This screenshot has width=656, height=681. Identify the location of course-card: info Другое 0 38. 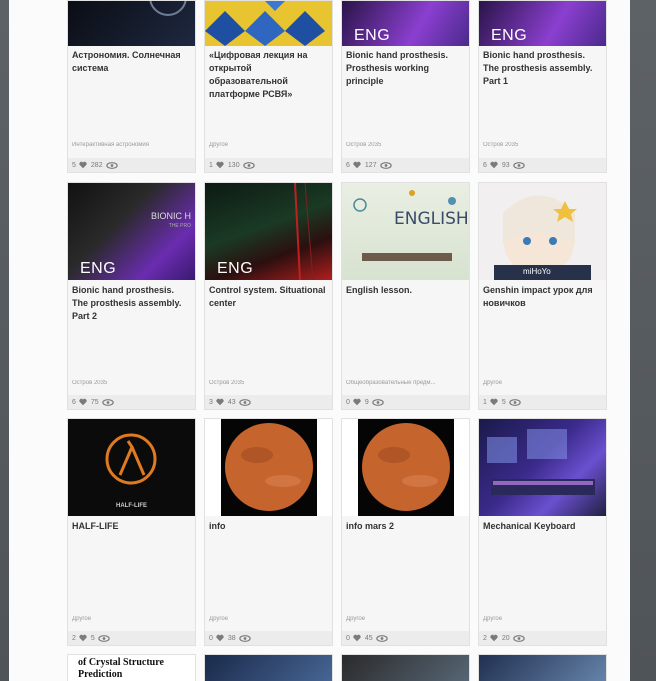
(268, 532).